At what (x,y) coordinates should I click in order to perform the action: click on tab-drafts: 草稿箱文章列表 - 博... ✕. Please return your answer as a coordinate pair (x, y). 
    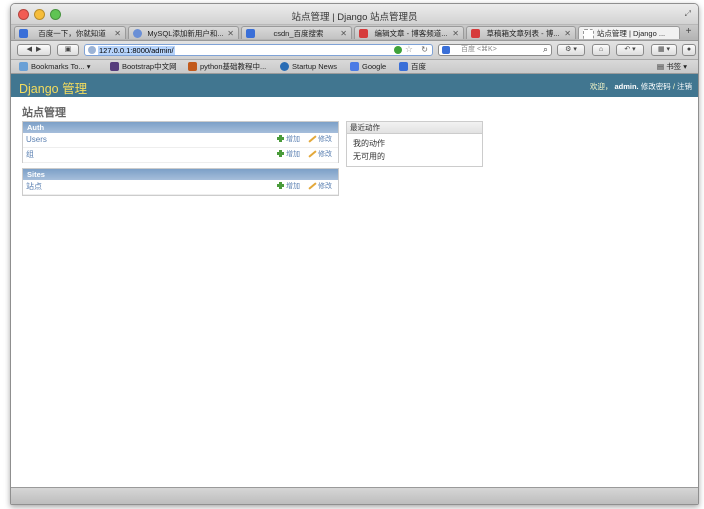
    Looking at the image, I should click on (521, 32).